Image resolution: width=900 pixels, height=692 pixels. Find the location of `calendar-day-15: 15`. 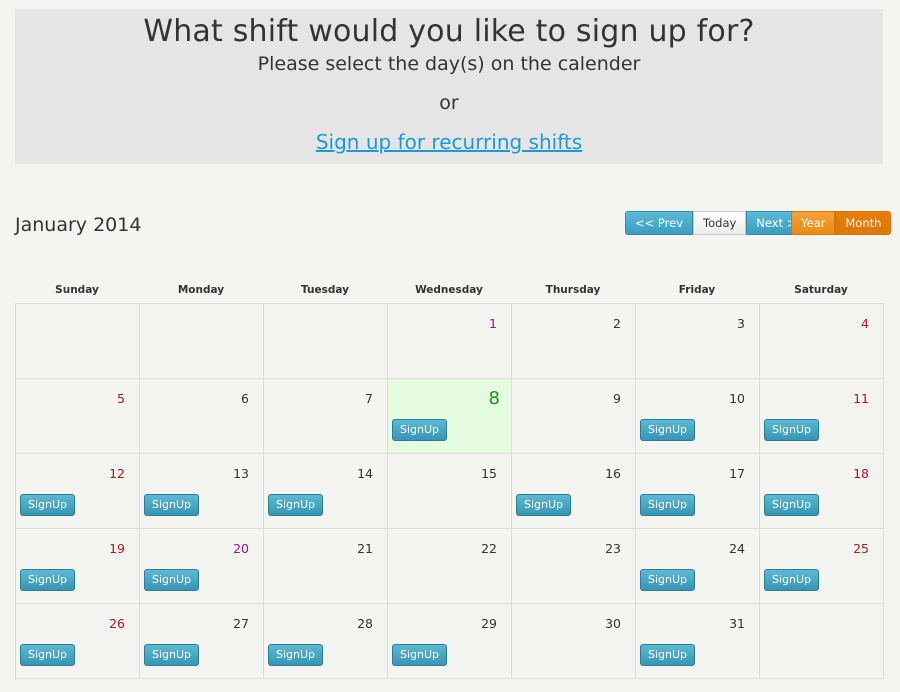

calendar-day-15: 15 is located at coordinates (450, 491).